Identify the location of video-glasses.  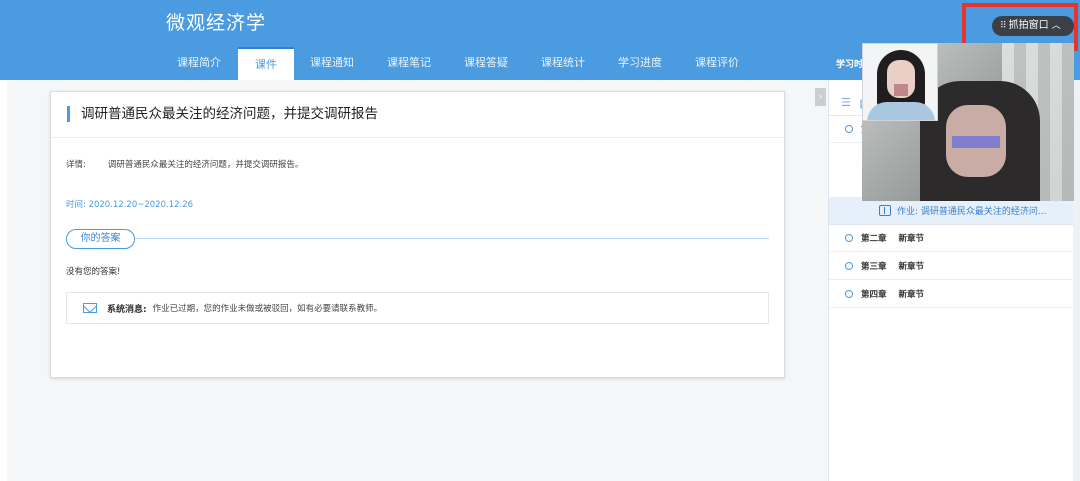
(976, 142).